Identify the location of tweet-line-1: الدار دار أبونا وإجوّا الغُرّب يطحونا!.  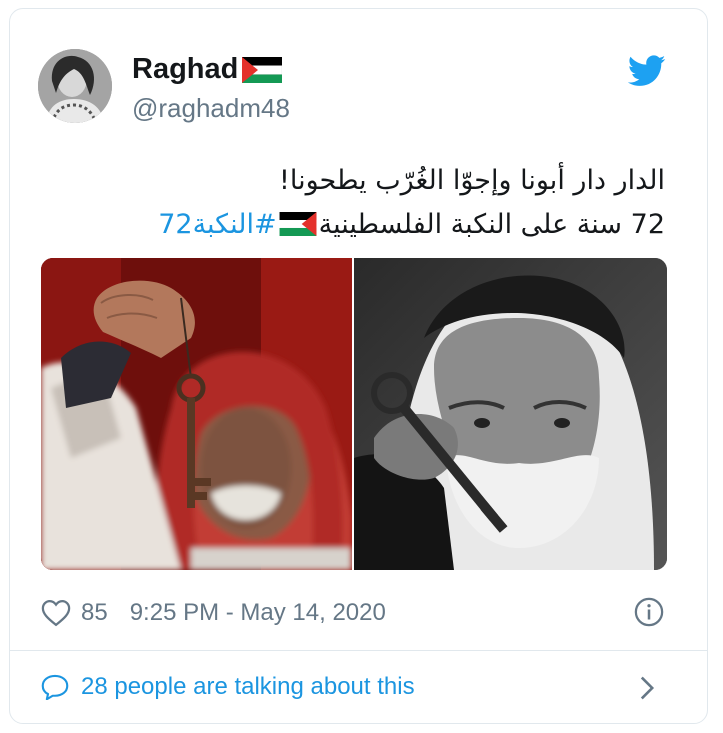
(472, 180).